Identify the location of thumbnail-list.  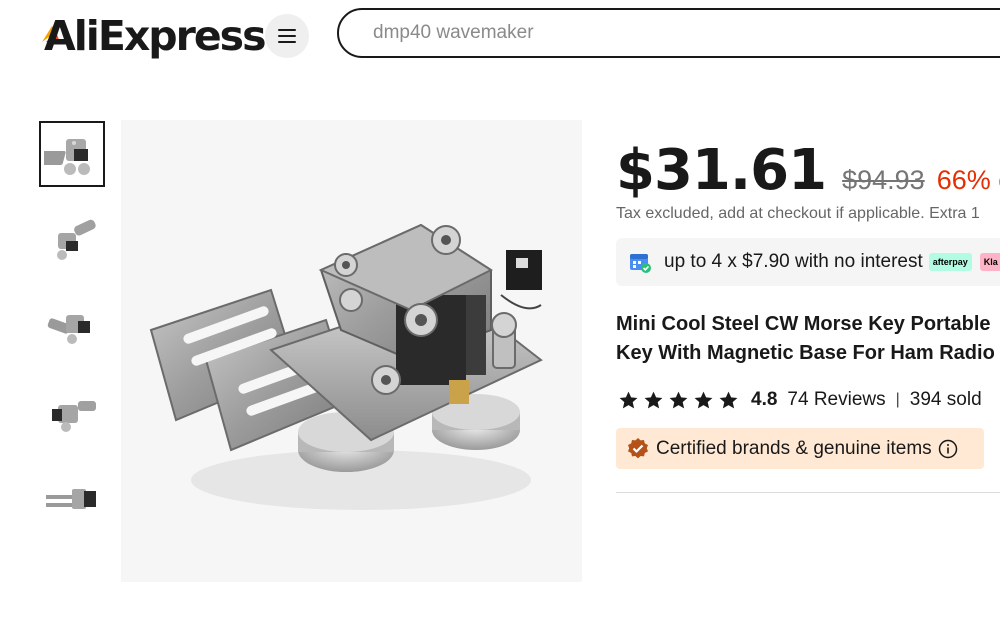
(72, 352).